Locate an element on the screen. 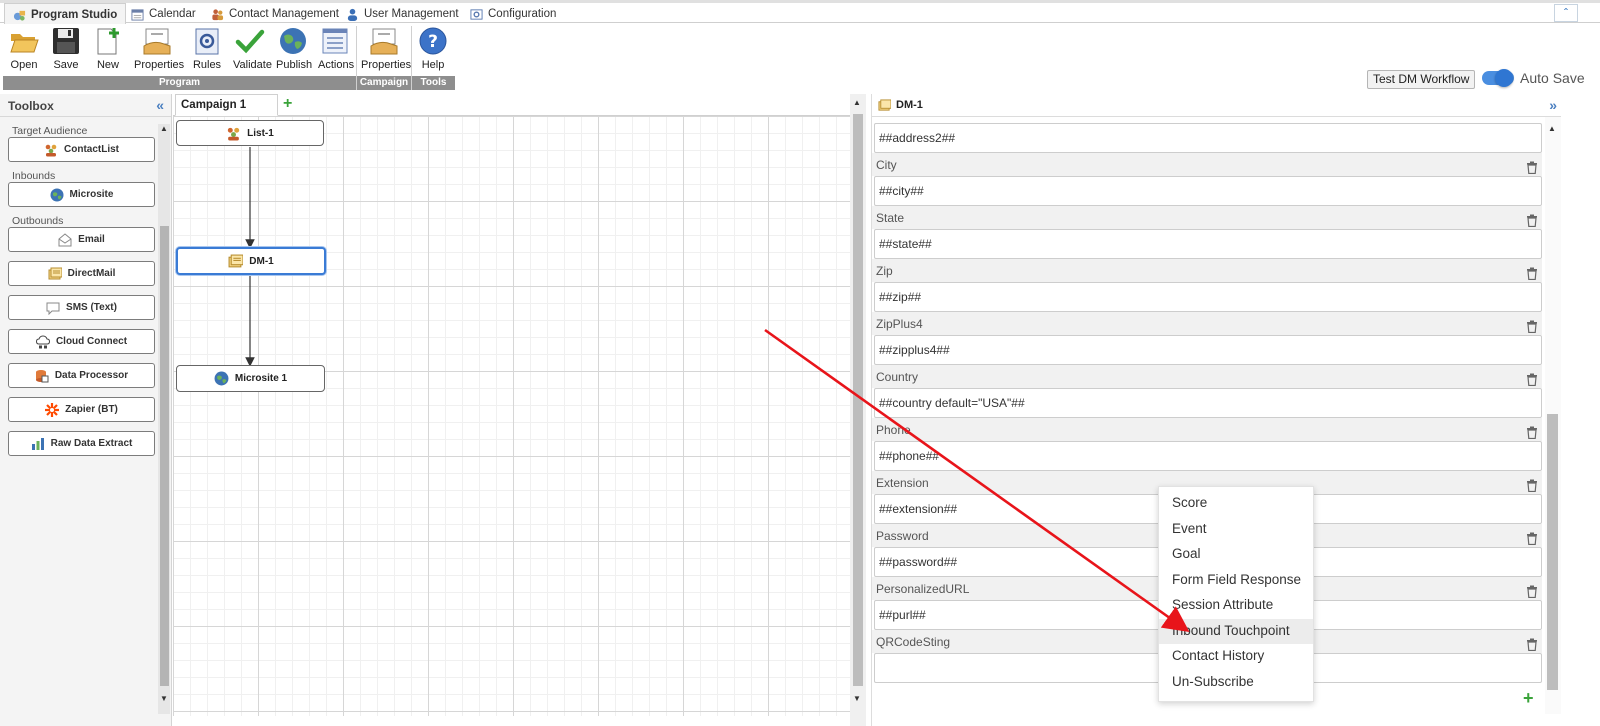 Image resolution: width=1600 pixels, height=726 pixels. category-target-audience: Target Audience is located at coordinates (50, 131).